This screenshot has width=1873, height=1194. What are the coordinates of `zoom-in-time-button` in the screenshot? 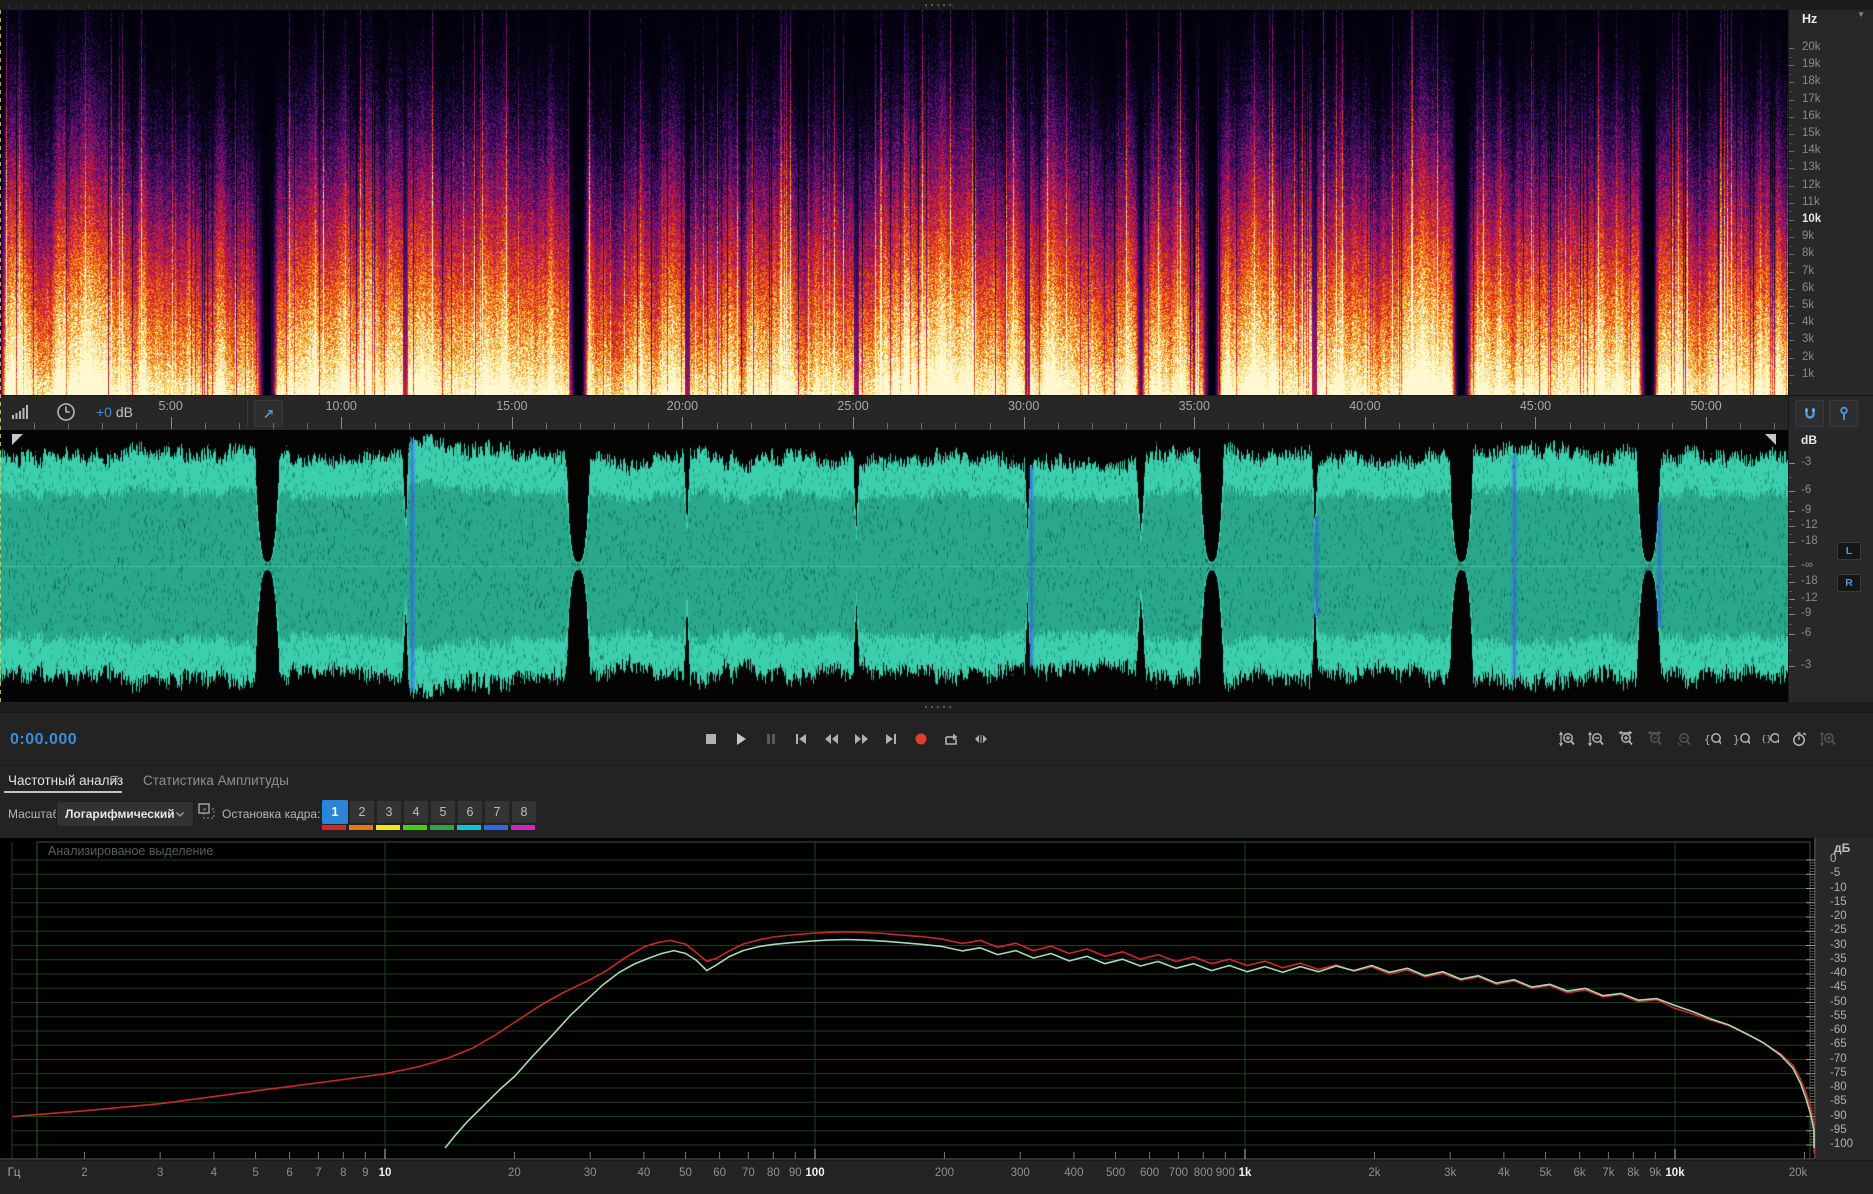 It's located at (1625, 739).